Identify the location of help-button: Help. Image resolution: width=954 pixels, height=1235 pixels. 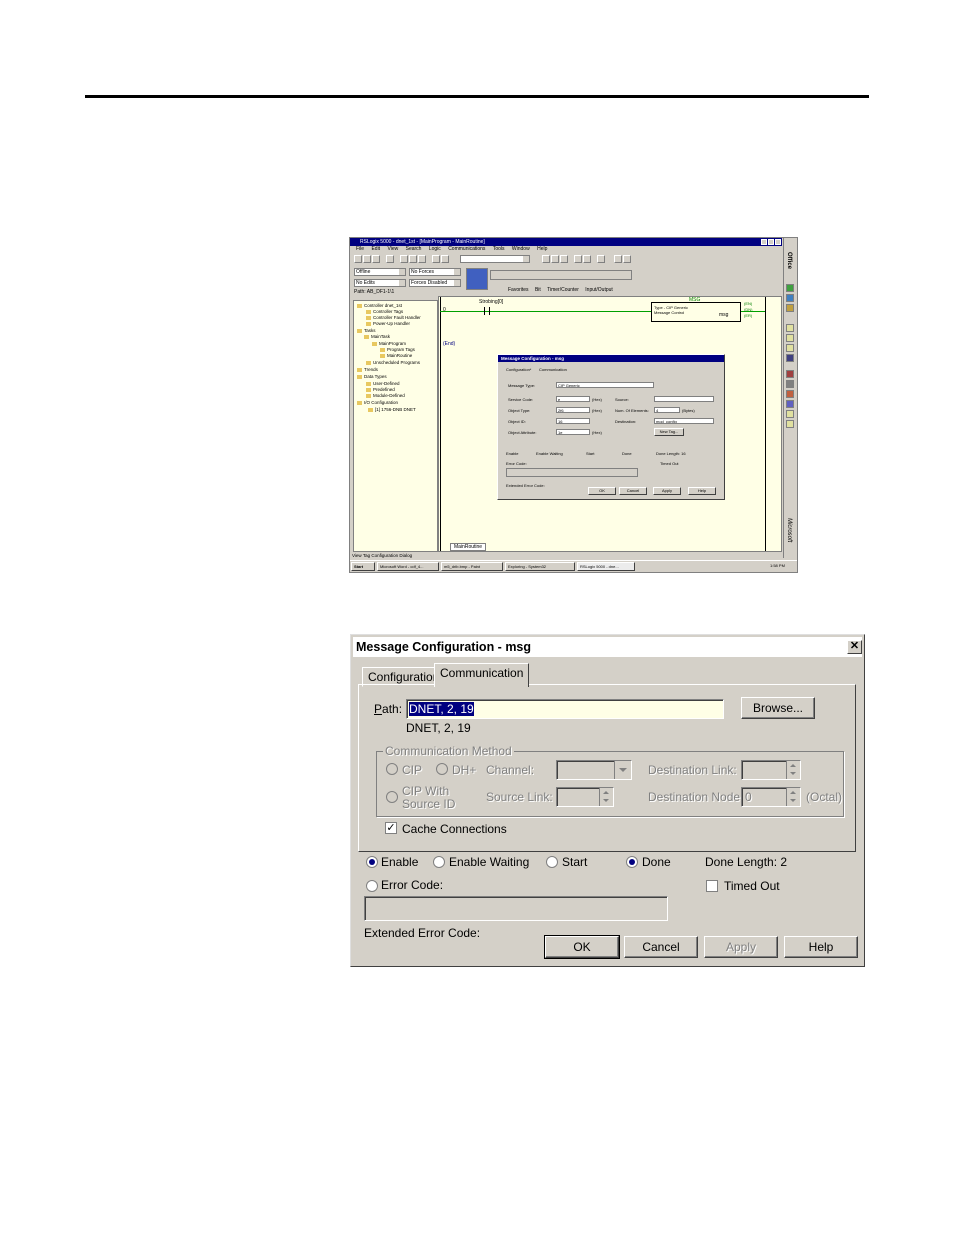
(821, 947).